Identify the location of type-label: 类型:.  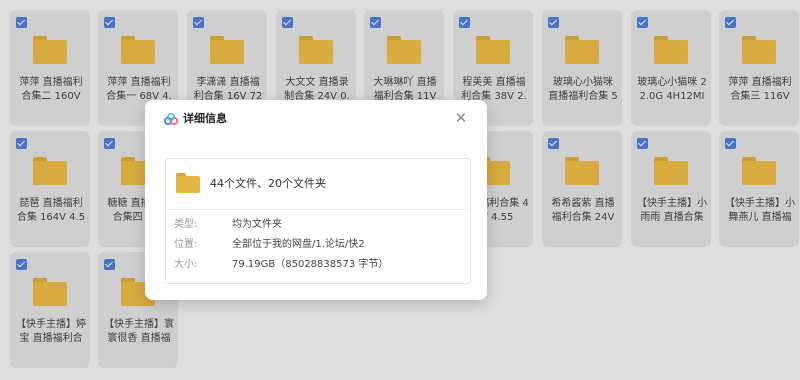
(186, 224).